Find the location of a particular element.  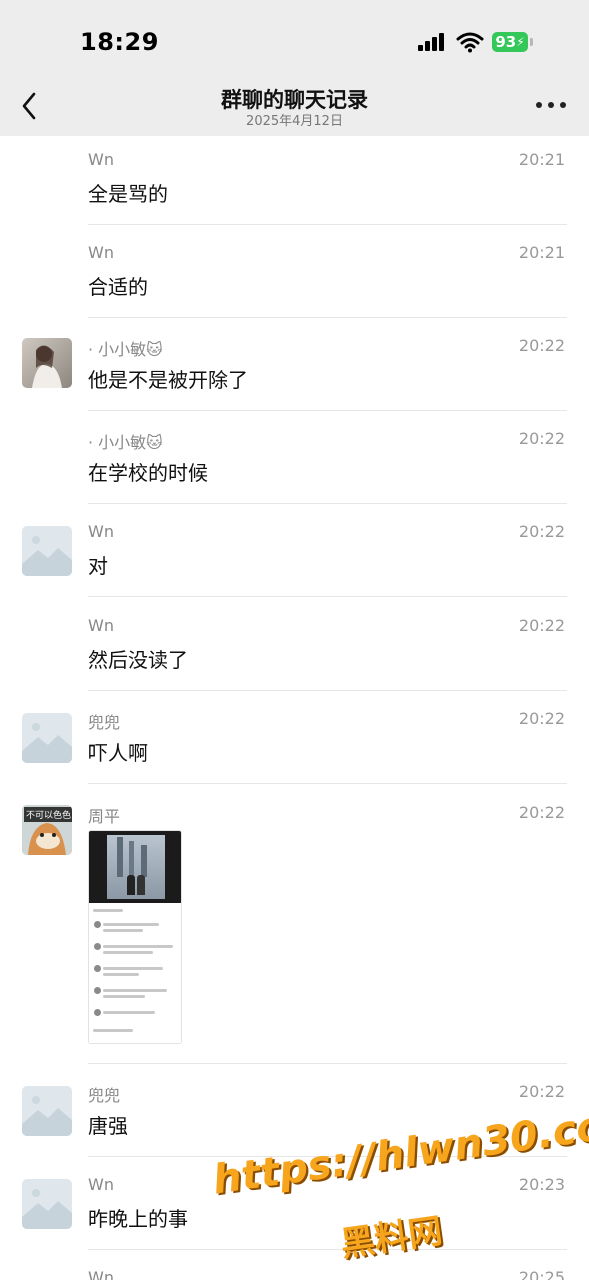

message-text: 在学校的时候 is located at coordinates (148, 473).